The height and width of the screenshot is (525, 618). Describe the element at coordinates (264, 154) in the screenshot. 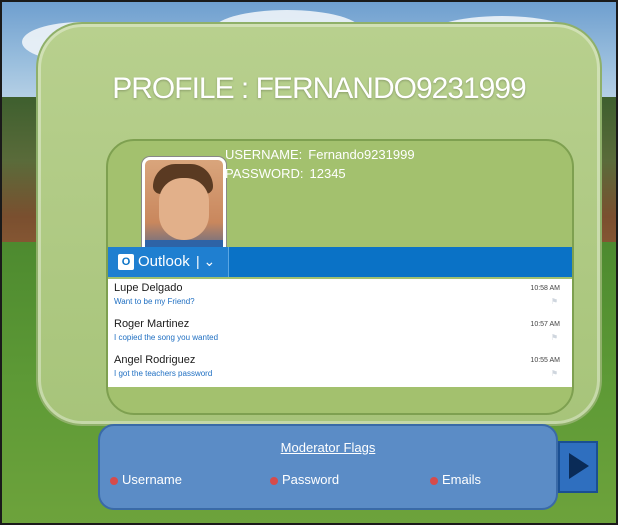

I see `username-label: USERNAME:` at that location.